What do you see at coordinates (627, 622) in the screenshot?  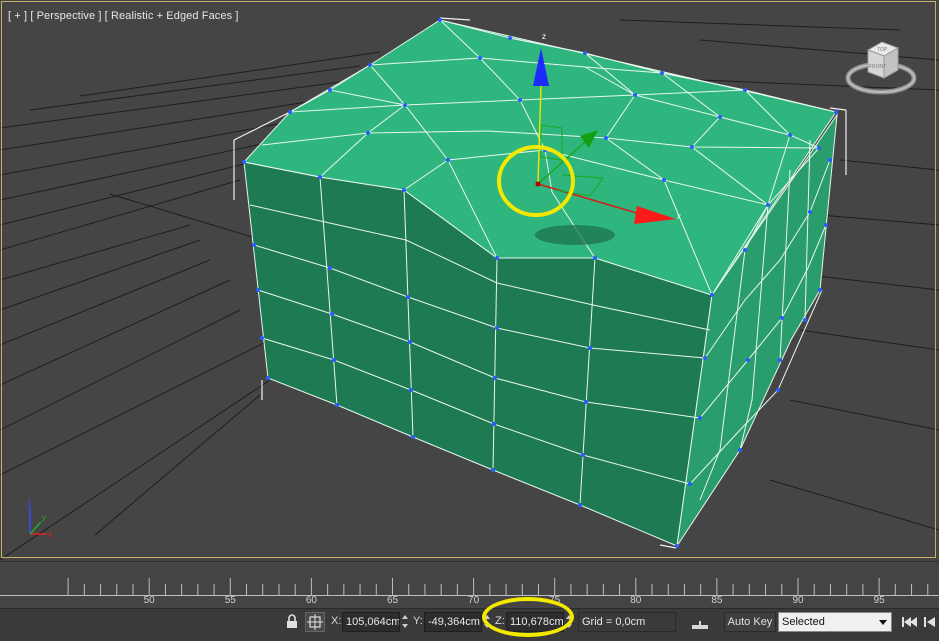 I see `grid-size-display: Grid = 0,0cm` at bounding box center [627, 622].